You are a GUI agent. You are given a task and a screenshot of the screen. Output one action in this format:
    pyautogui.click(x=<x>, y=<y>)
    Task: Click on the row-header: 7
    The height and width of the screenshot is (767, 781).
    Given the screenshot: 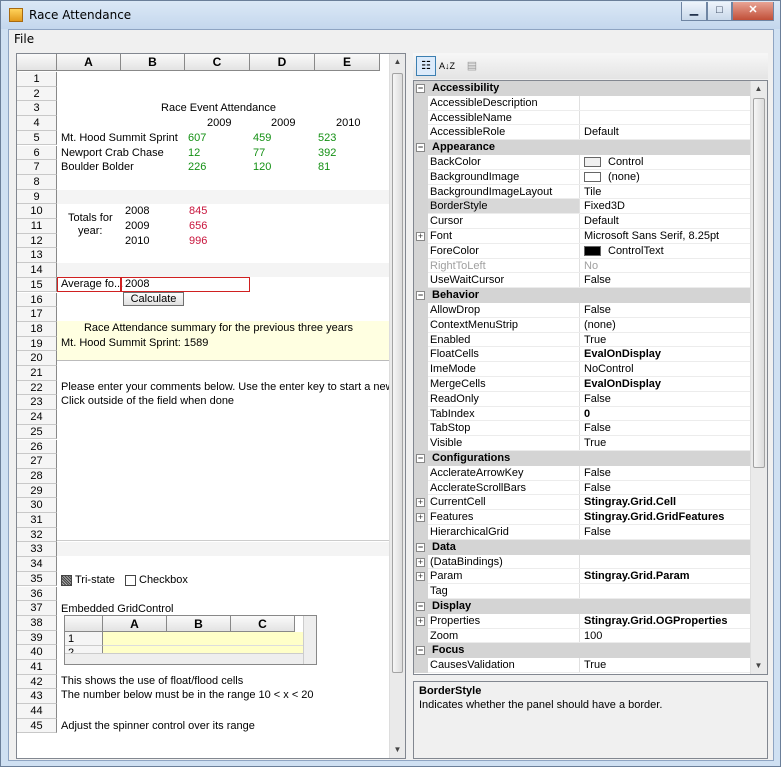 What is the action you would take?
    pyautogui.click(x=37, y=167)
    